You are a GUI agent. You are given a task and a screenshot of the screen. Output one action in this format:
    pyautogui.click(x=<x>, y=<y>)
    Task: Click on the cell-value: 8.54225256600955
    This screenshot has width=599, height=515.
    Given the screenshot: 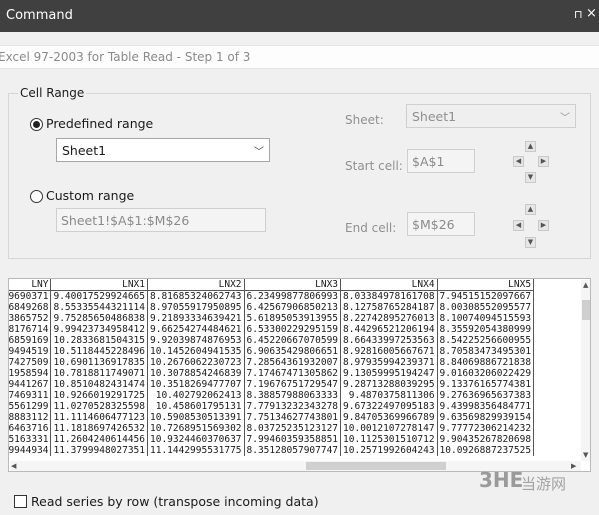 What is the action you would take?
    pyautogui.click(x=485, y=340)
    